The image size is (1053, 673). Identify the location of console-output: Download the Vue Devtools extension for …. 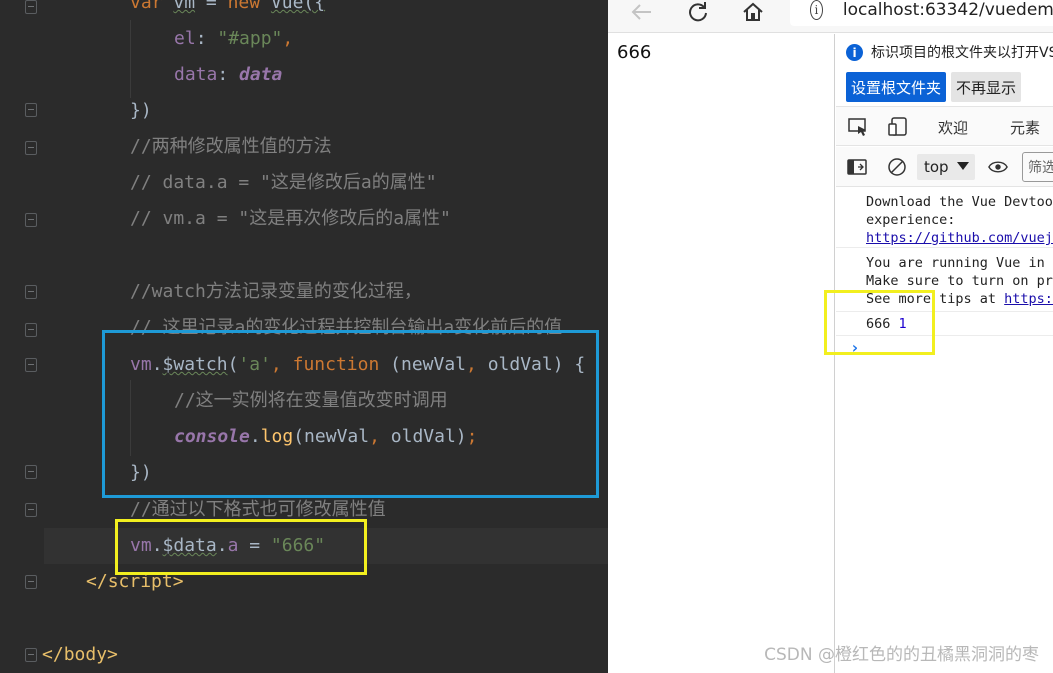
(944, 430).